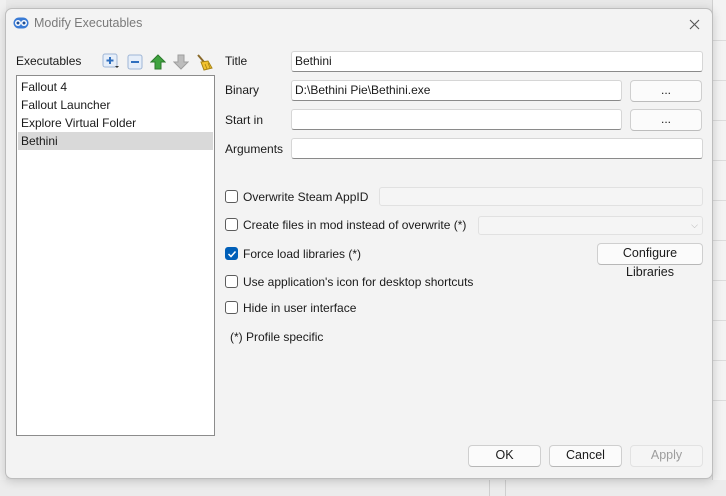 The width and height of the screenshot is (726, 496). Describe the element at coordinates (456, 90) in the screenshot. I see `binary-input: D:\Bethini Pie\Bethini.exe` at that location.